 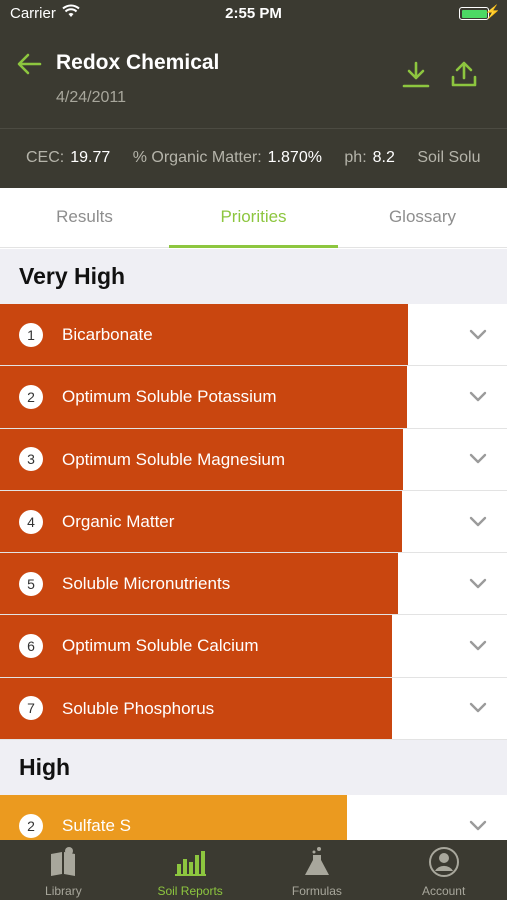 What do you see at coordinates (316, 891) in the screenshot?
I see `nav-label: Formulas` at bounding box center [316, 891].